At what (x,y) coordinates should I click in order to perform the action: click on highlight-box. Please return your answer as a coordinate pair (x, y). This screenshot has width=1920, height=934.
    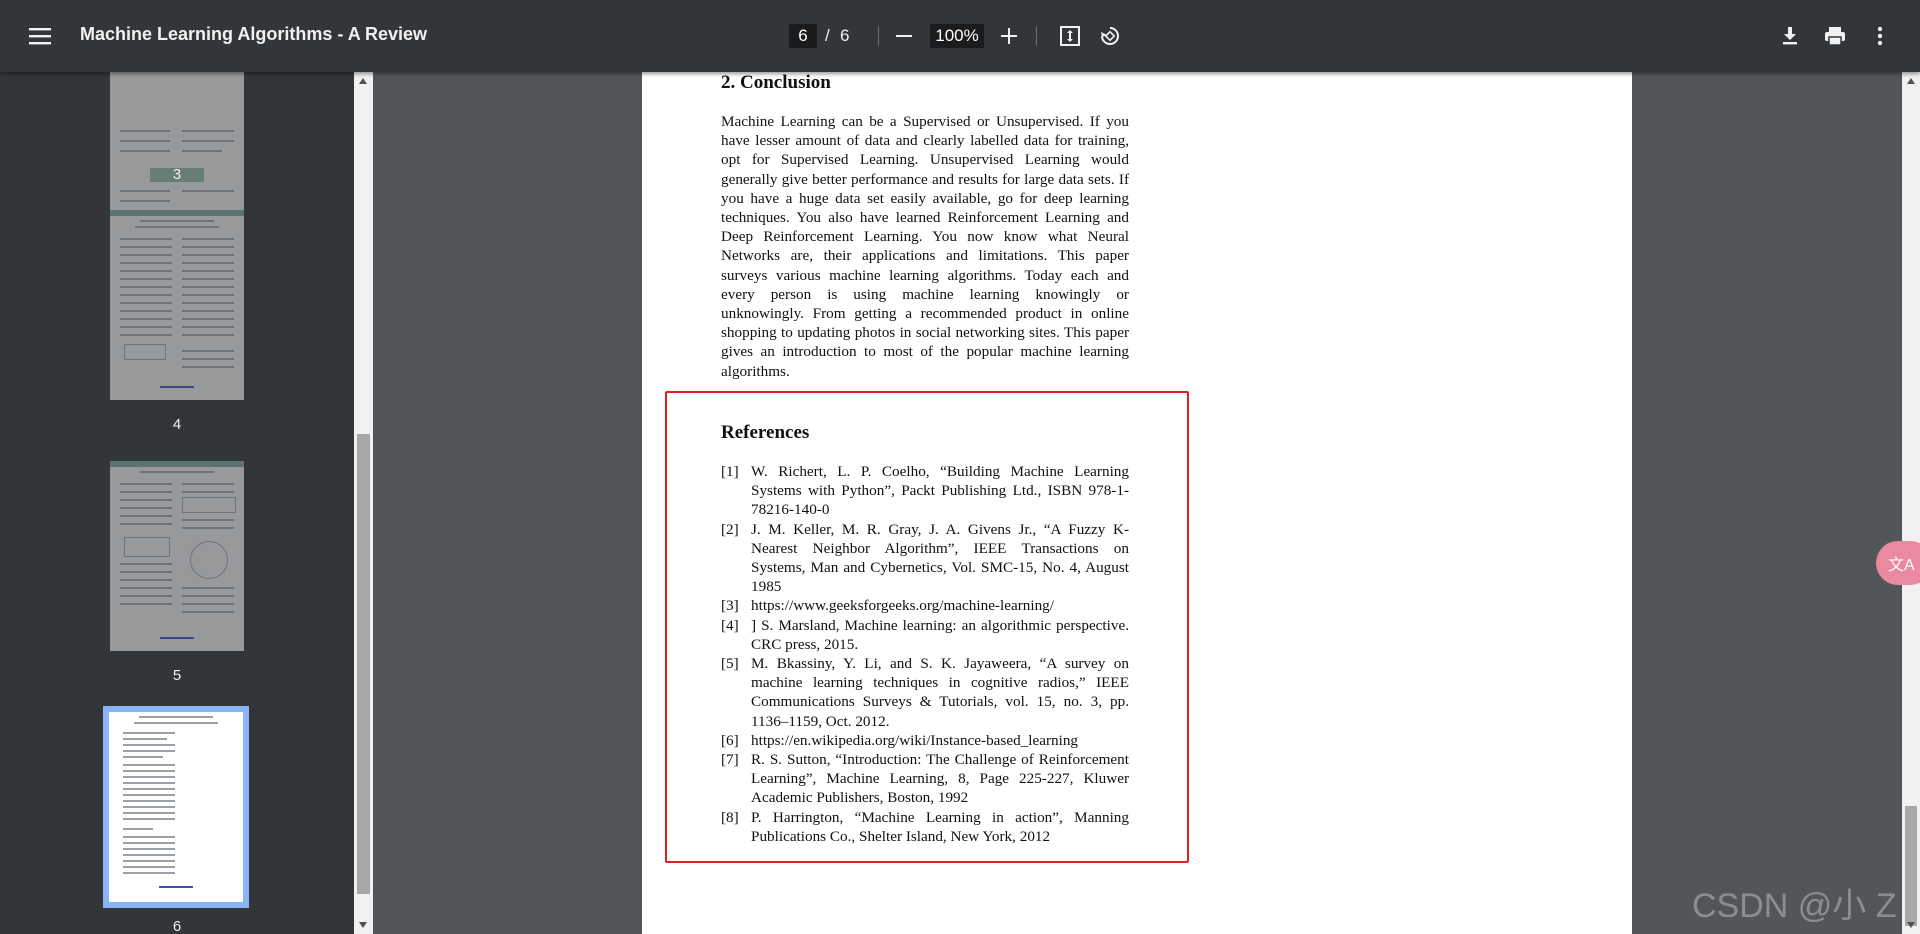
    Looking at the image, I should click on (927, 627).